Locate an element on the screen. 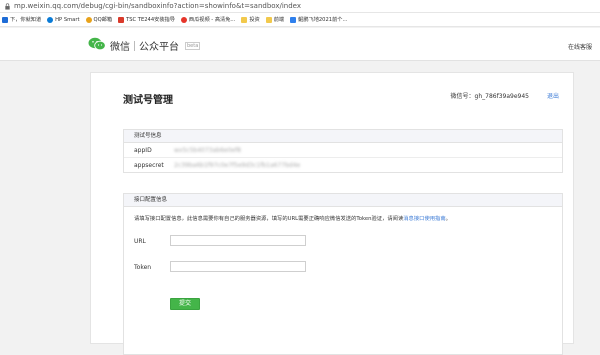 The image size is (600, 355). wechat-id: 微信号：gh_786f39a9e945 is located at coordinates (490, 95).